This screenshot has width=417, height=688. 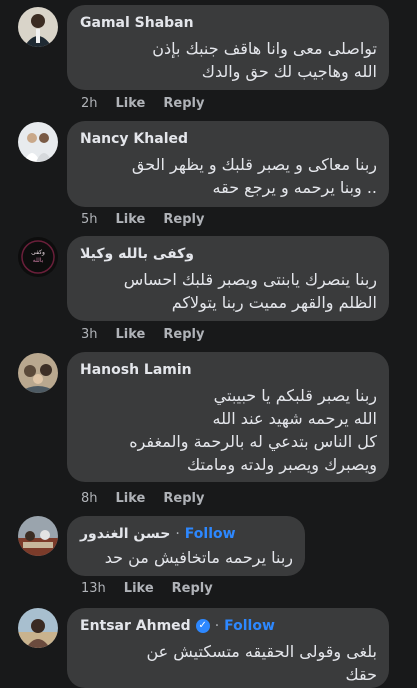 What do you see at coordinates (89, 498) in the screenshot?
I see `comment-timestamp: 8h` at bounding box center [89, 498].